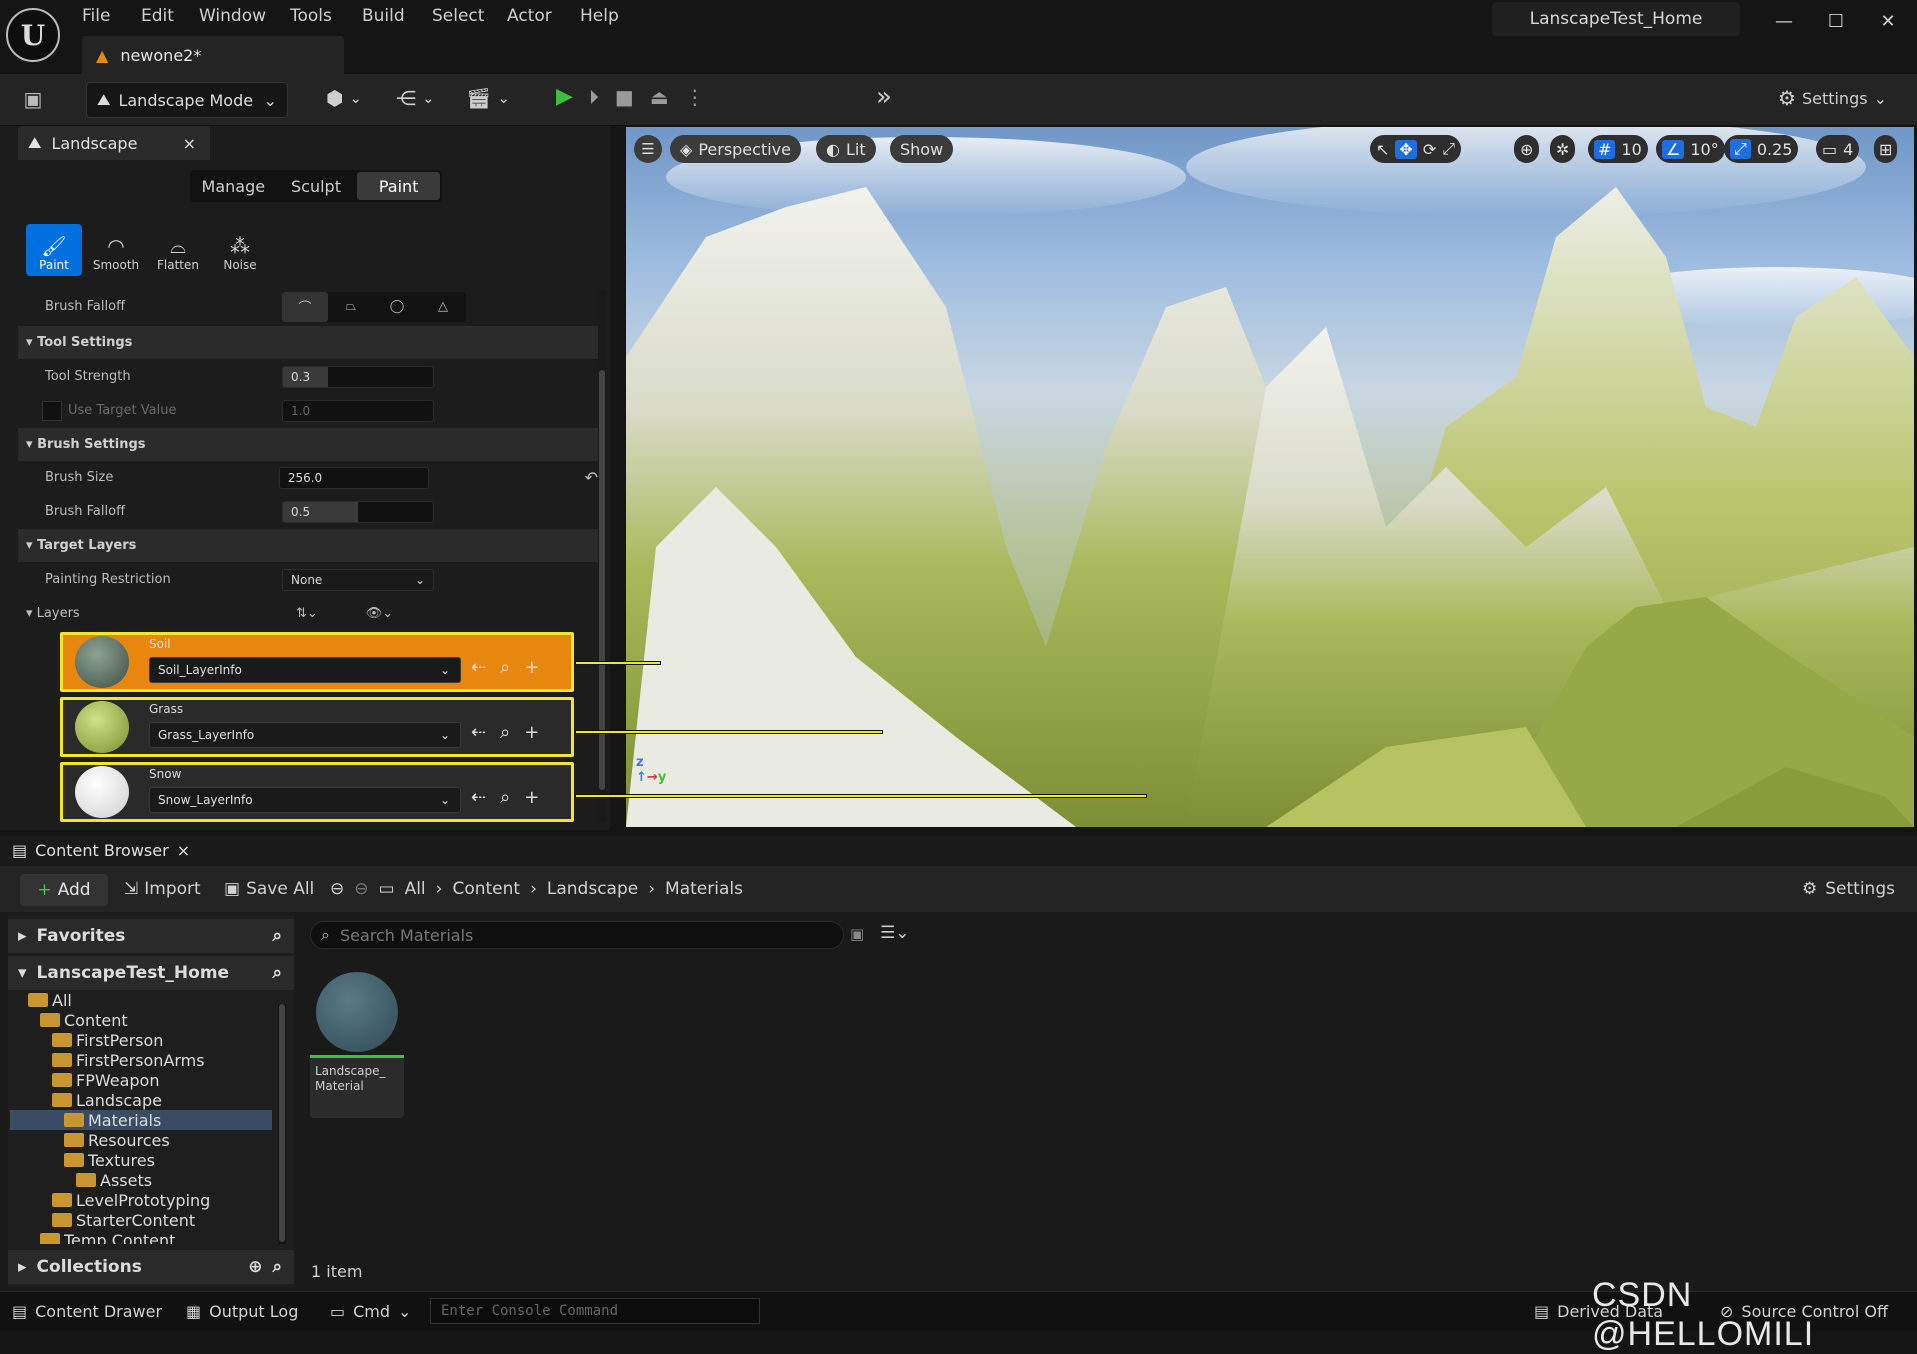 The image size is (1917, 1354). What do you see at coordinates (141, 1020) in the screenshot?
I see `folder-tree-item: Content` at bounding box center [141, 1020].